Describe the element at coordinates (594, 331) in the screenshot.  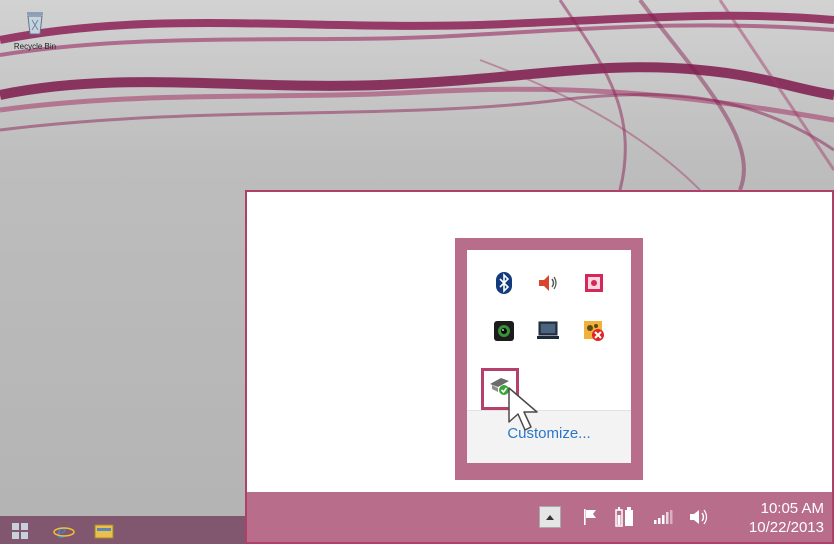
I see `network-error-icon` at that location.